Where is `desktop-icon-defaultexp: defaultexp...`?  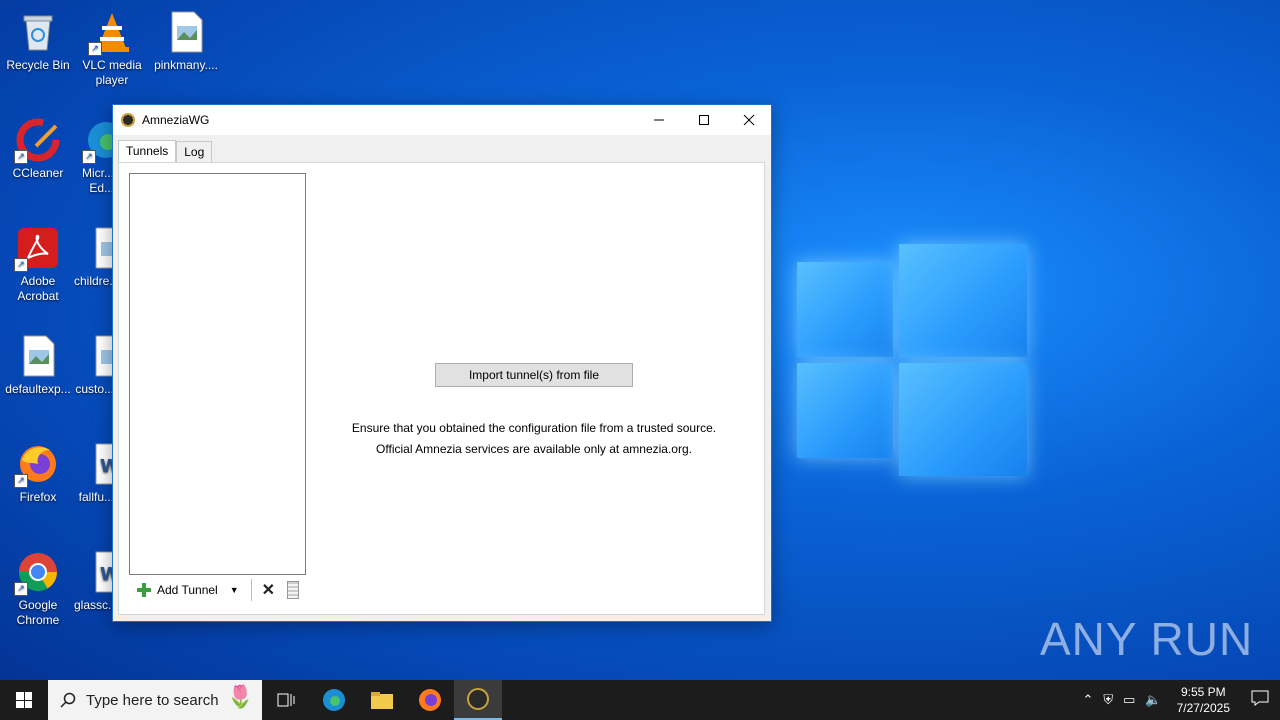
desktop-icon-defaultexp: defaultexp... is located at coordinates (38, 362).